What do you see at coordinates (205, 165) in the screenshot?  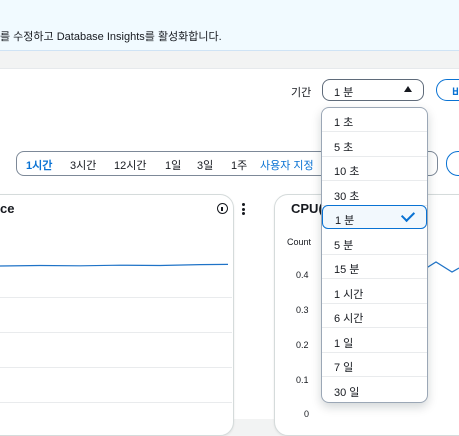 I see `range-3d: 3일` at bounding box center [205, 165].